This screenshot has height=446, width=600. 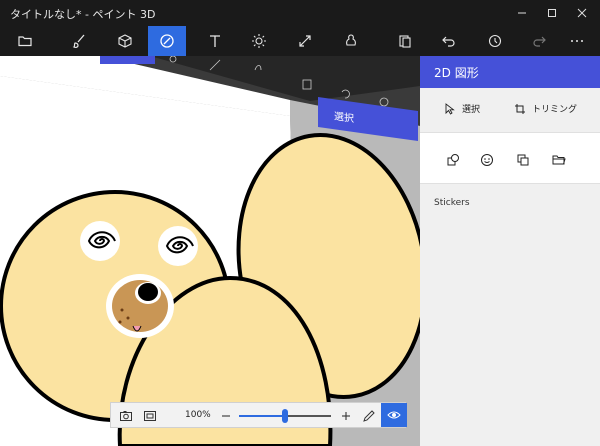 What do you see at coordinates (520, 108) in the screenshot?
I see `crop-icon` at bounding box center [520, 108].